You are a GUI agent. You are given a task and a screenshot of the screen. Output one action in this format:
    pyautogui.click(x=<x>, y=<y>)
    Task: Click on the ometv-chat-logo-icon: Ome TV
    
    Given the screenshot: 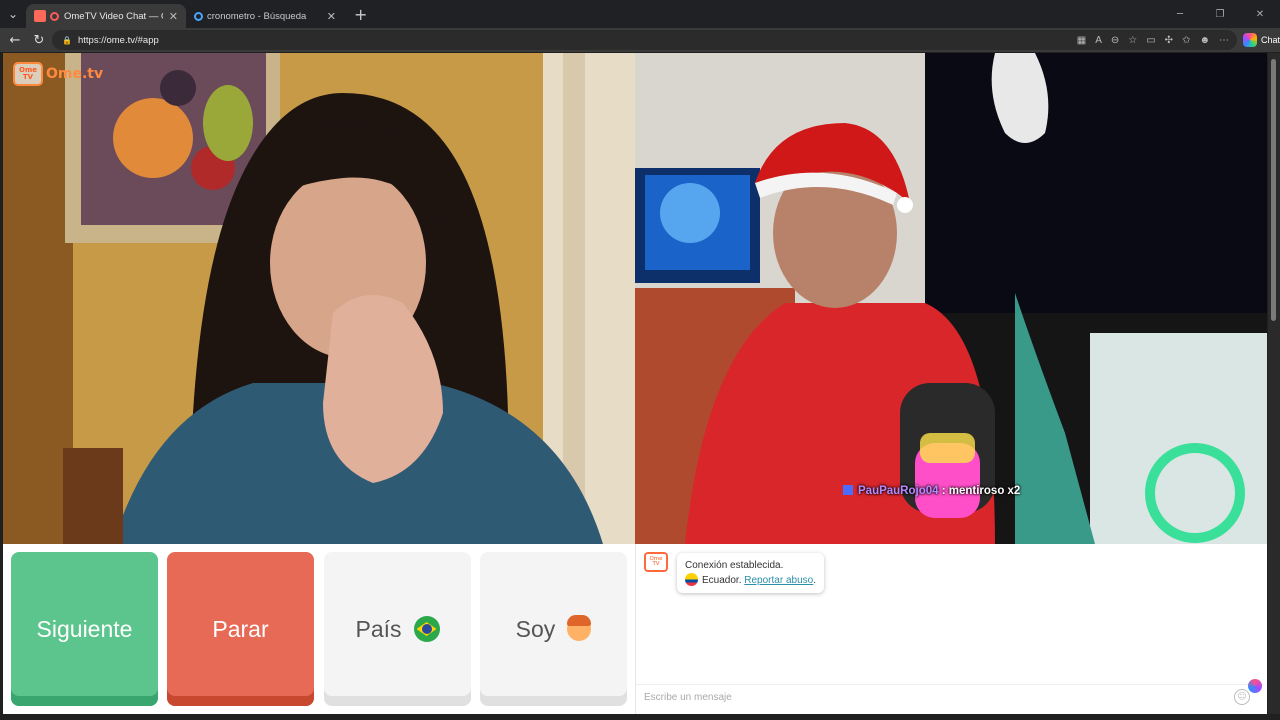 What is the action you would take?
    pyautogui.click(x=656, y=562)
    